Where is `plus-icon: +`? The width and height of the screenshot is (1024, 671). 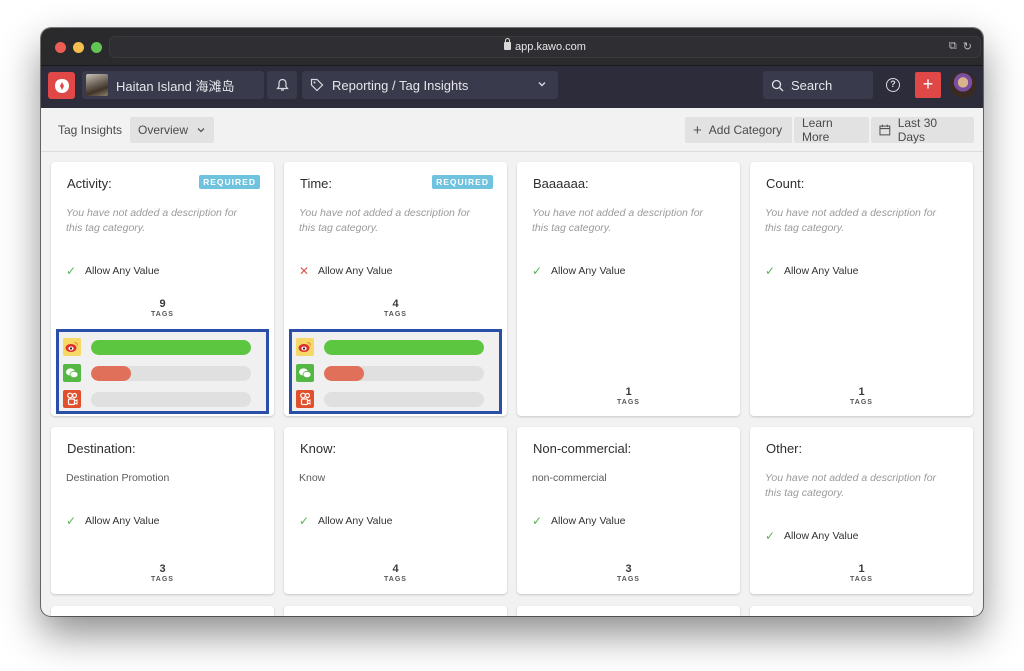
plus-icon: + is located at coordinates (697, 130).